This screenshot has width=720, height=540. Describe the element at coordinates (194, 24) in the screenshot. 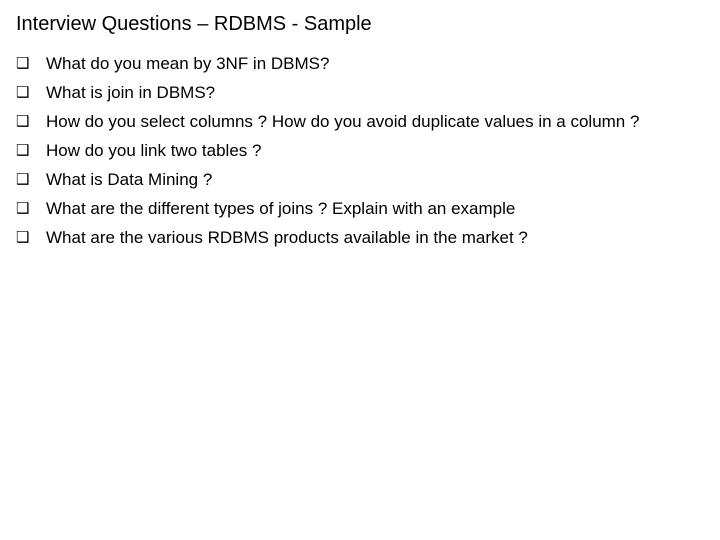

I see `page-title: Interview Questions – RDBMS - Sample` at that location.